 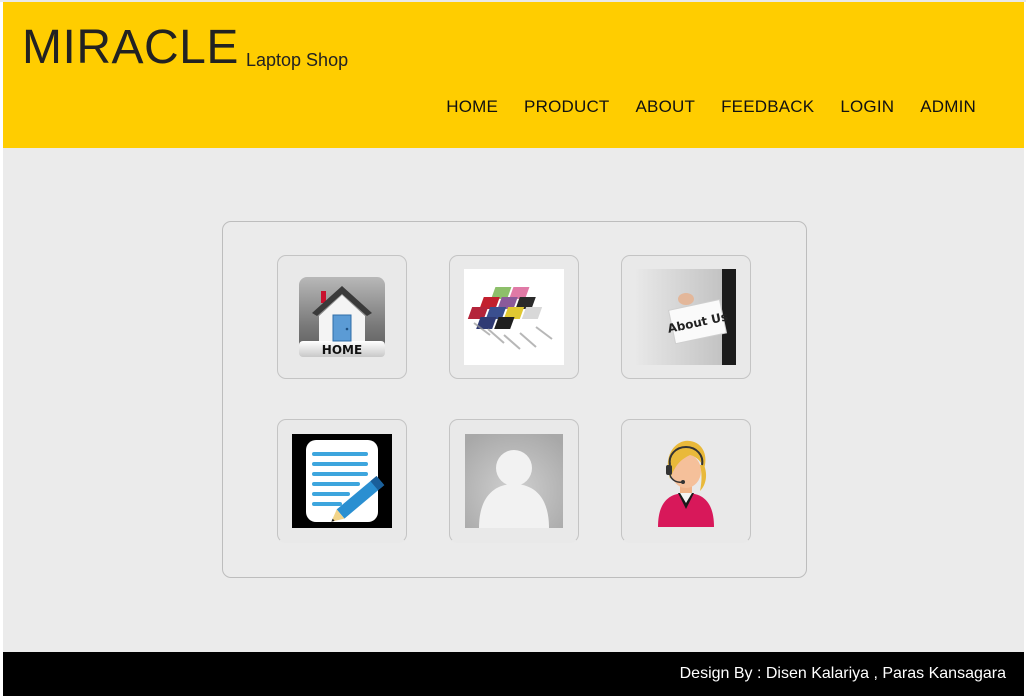 What do you see at coordinates (948, 107) in the screenshot?
I see `nav-admin: ADMIN` at bounding box center [948, 107].